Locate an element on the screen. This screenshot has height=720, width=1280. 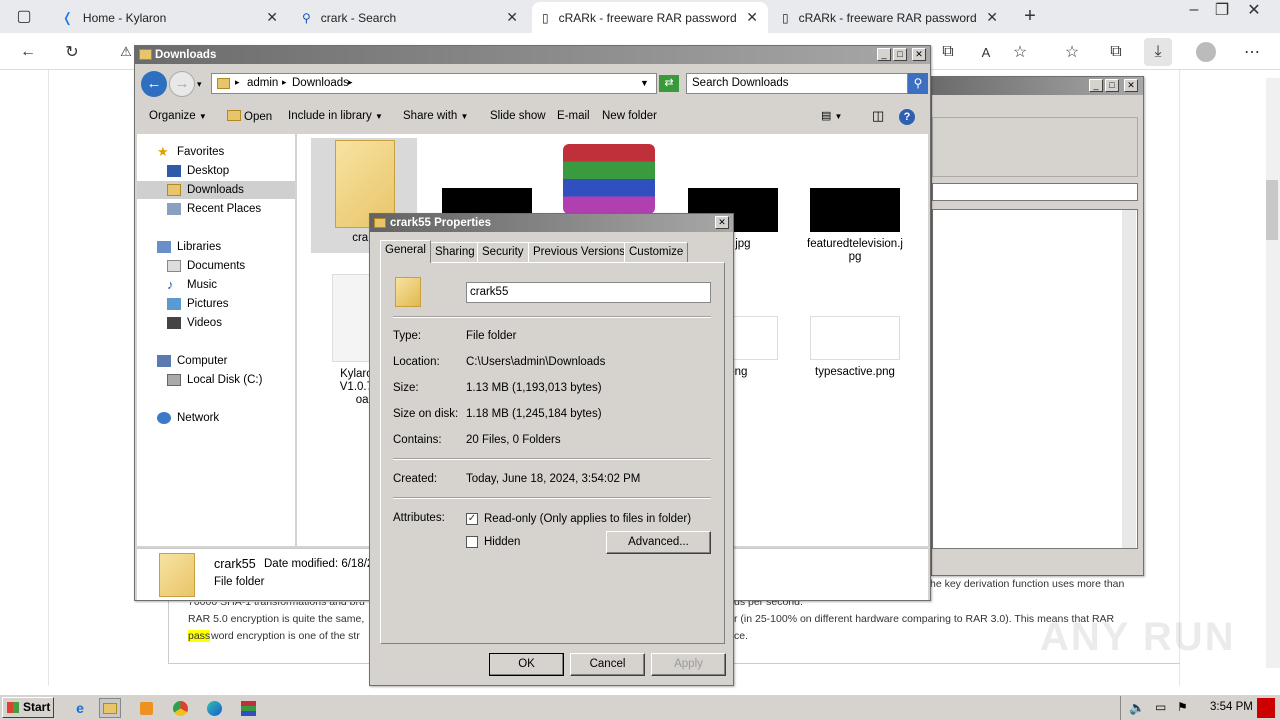
new-tab-icon: + is located at coordinates (1030, 16).